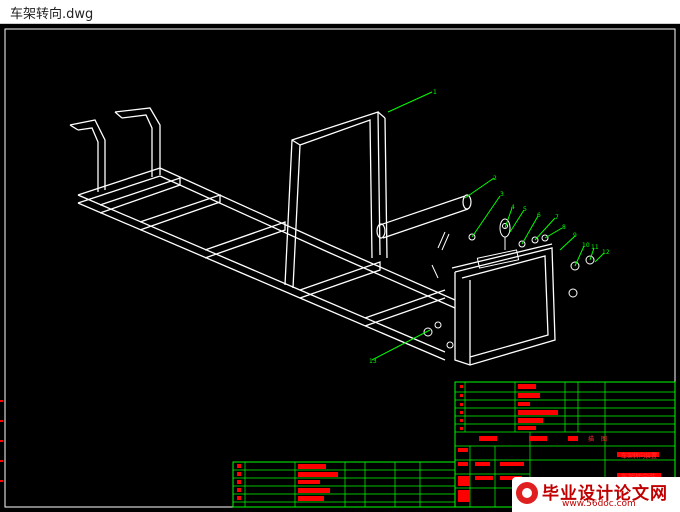 The width and height of the screenshot is (680, 512). I want to click on watermark-banner: 毕业设计论文网 www.56doc.com, so click(596, 494).